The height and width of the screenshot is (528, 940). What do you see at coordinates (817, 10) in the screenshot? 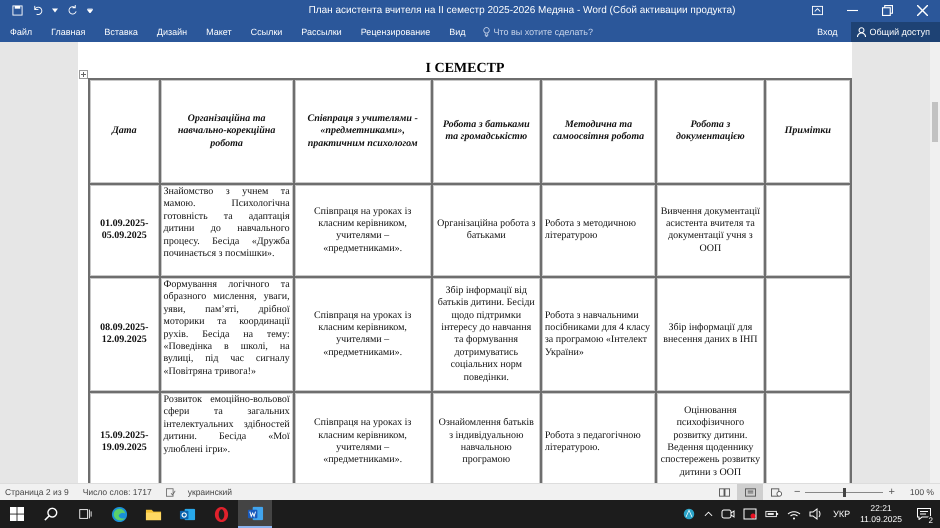
I see `ribbon-display-icon` at bounding box center [817, 10].